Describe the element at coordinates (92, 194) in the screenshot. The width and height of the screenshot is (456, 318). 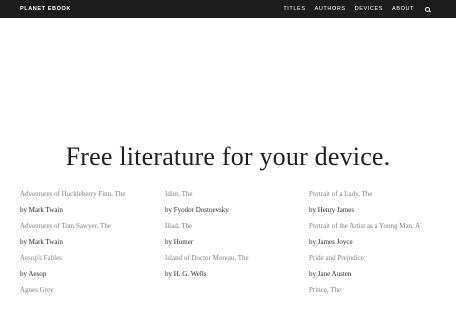
I see `book-title-link: Adventures of Huckleberry Finn, The` at that location.